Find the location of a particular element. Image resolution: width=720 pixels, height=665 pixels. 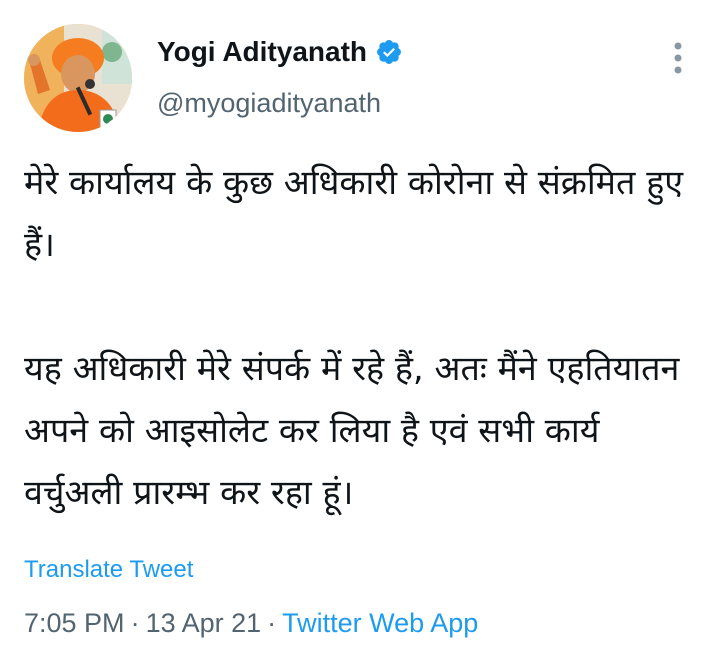

avatar-photo is located at coordinates (78, 78).